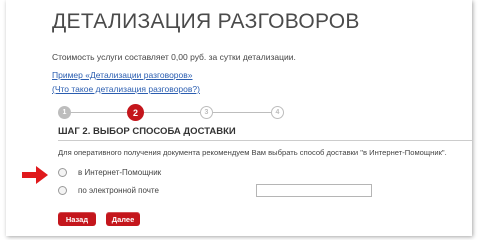 The image size is (480, 240). Describe the element at coordinates (135, 112) in the screenshot. I see `step-2: 2` at that location.